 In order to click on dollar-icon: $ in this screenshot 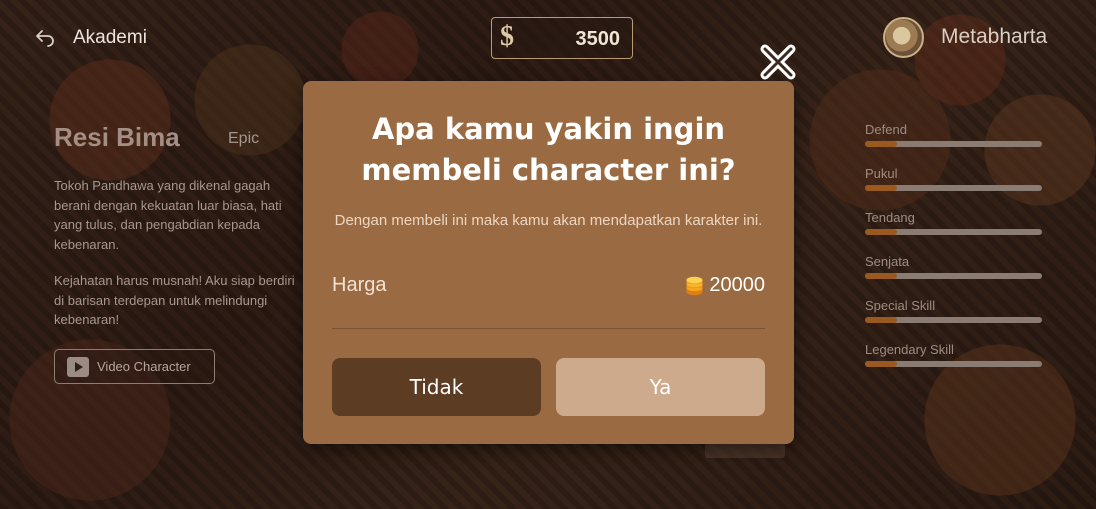, I will do `click(507, 36)`.